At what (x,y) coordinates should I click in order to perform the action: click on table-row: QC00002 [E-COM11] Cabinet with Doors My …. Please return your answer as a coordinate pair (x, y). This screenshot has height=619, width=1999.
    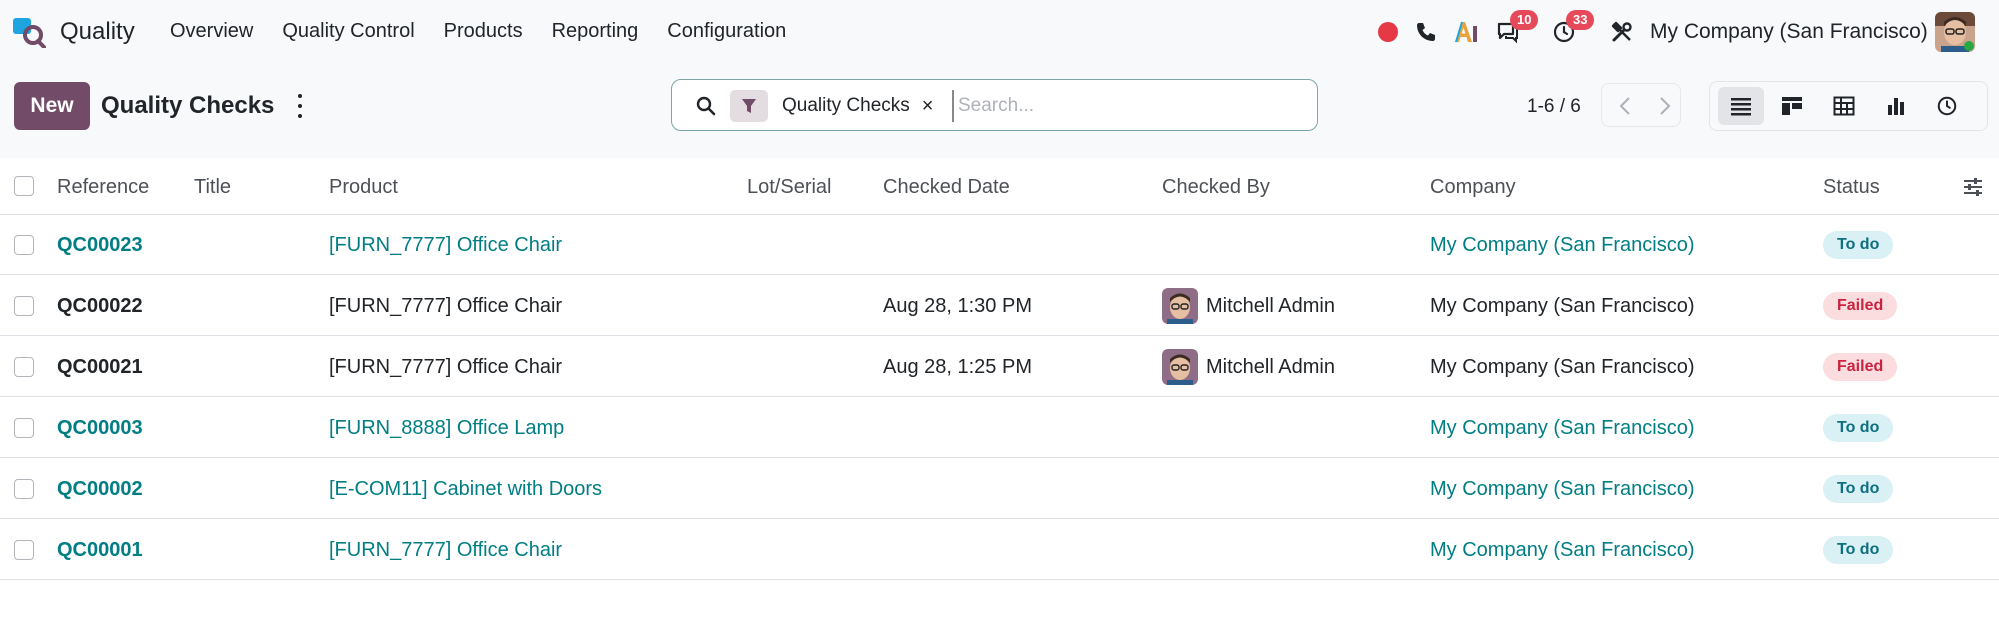
    Looking at the image, I should click on (999, 489).